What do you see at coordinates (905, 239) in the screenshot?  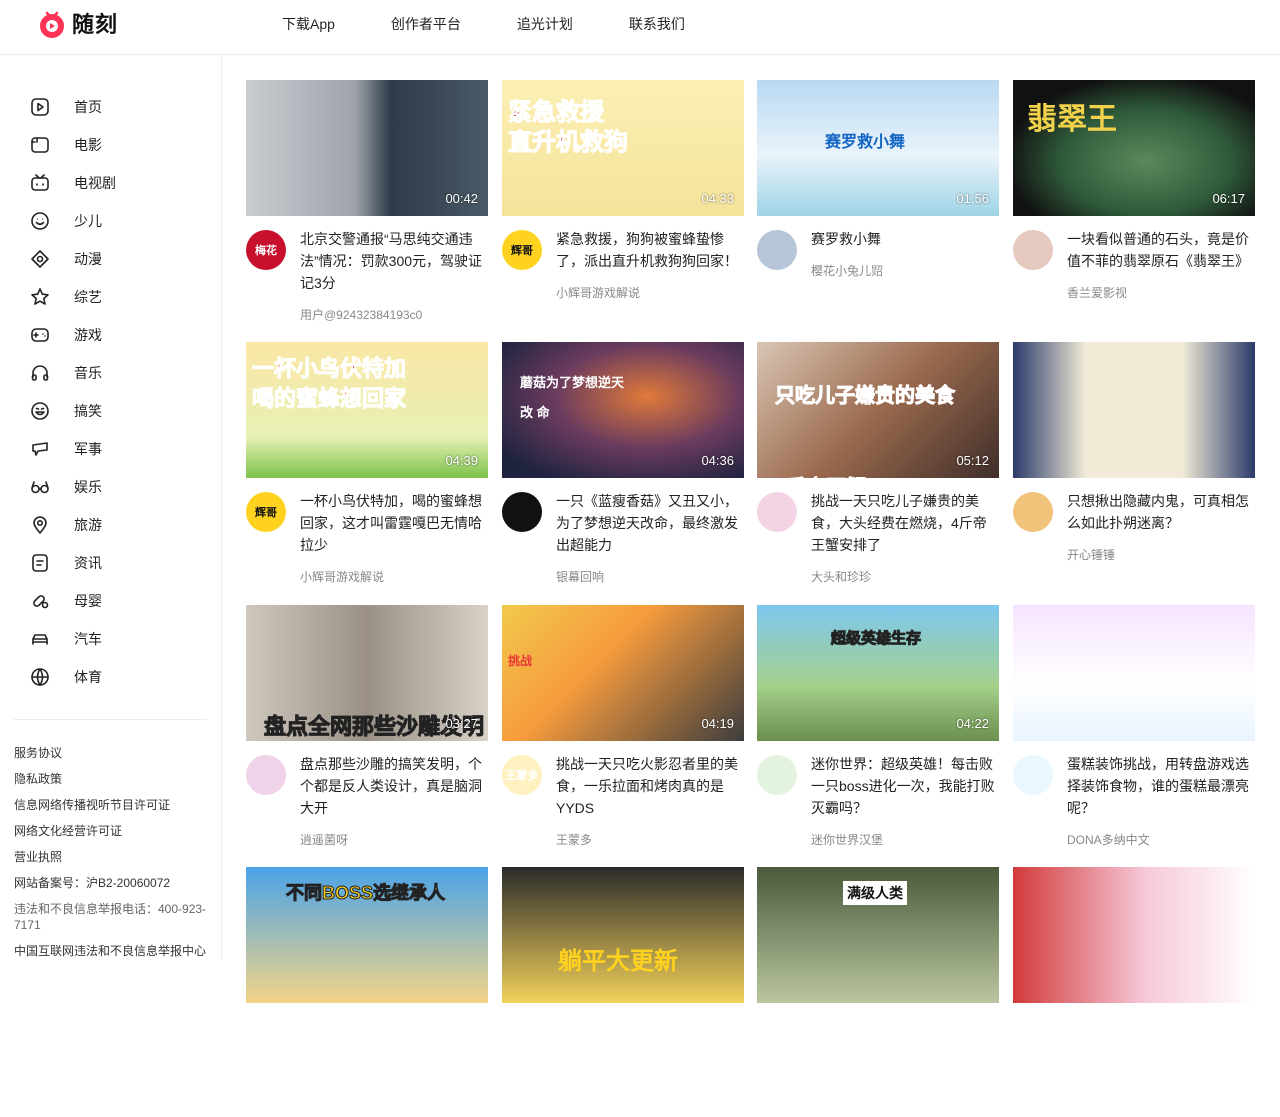 I see `video-title: 赛罗救小舞` at bounding box center [905, 239].